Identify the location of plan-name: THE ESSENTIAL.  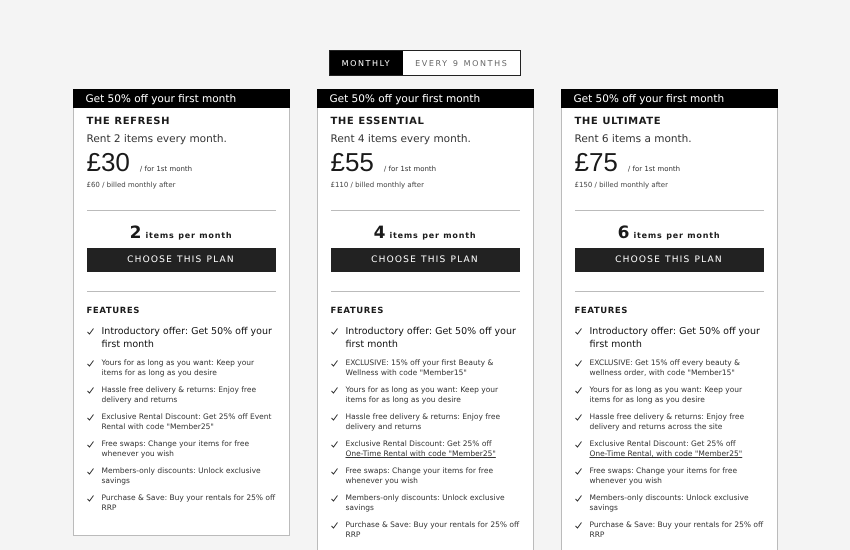
(378, 121).